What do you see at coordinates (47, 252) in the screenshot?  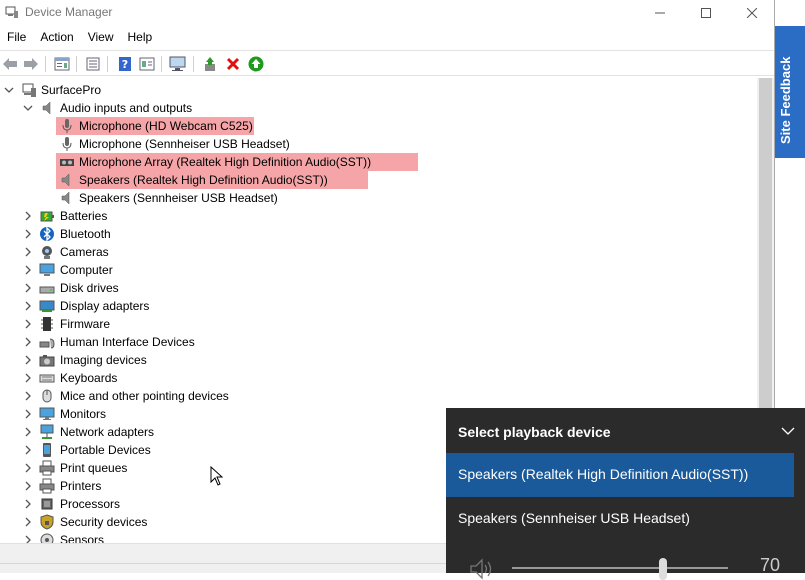 I see `camera-icon` at bounding box center [47, 252].